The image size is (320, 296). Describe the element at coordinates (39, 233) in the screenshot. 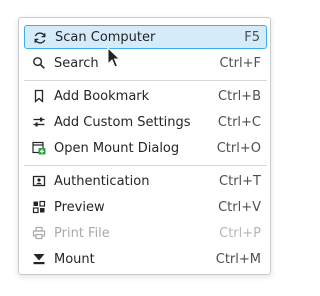

I see `printer-icon` at that location.